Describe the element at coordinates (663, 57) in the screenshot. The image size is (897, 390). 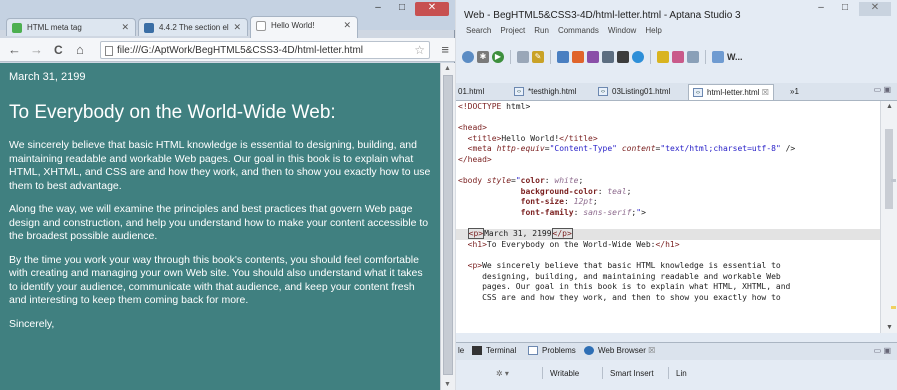
I see `wand-icon` at that location.